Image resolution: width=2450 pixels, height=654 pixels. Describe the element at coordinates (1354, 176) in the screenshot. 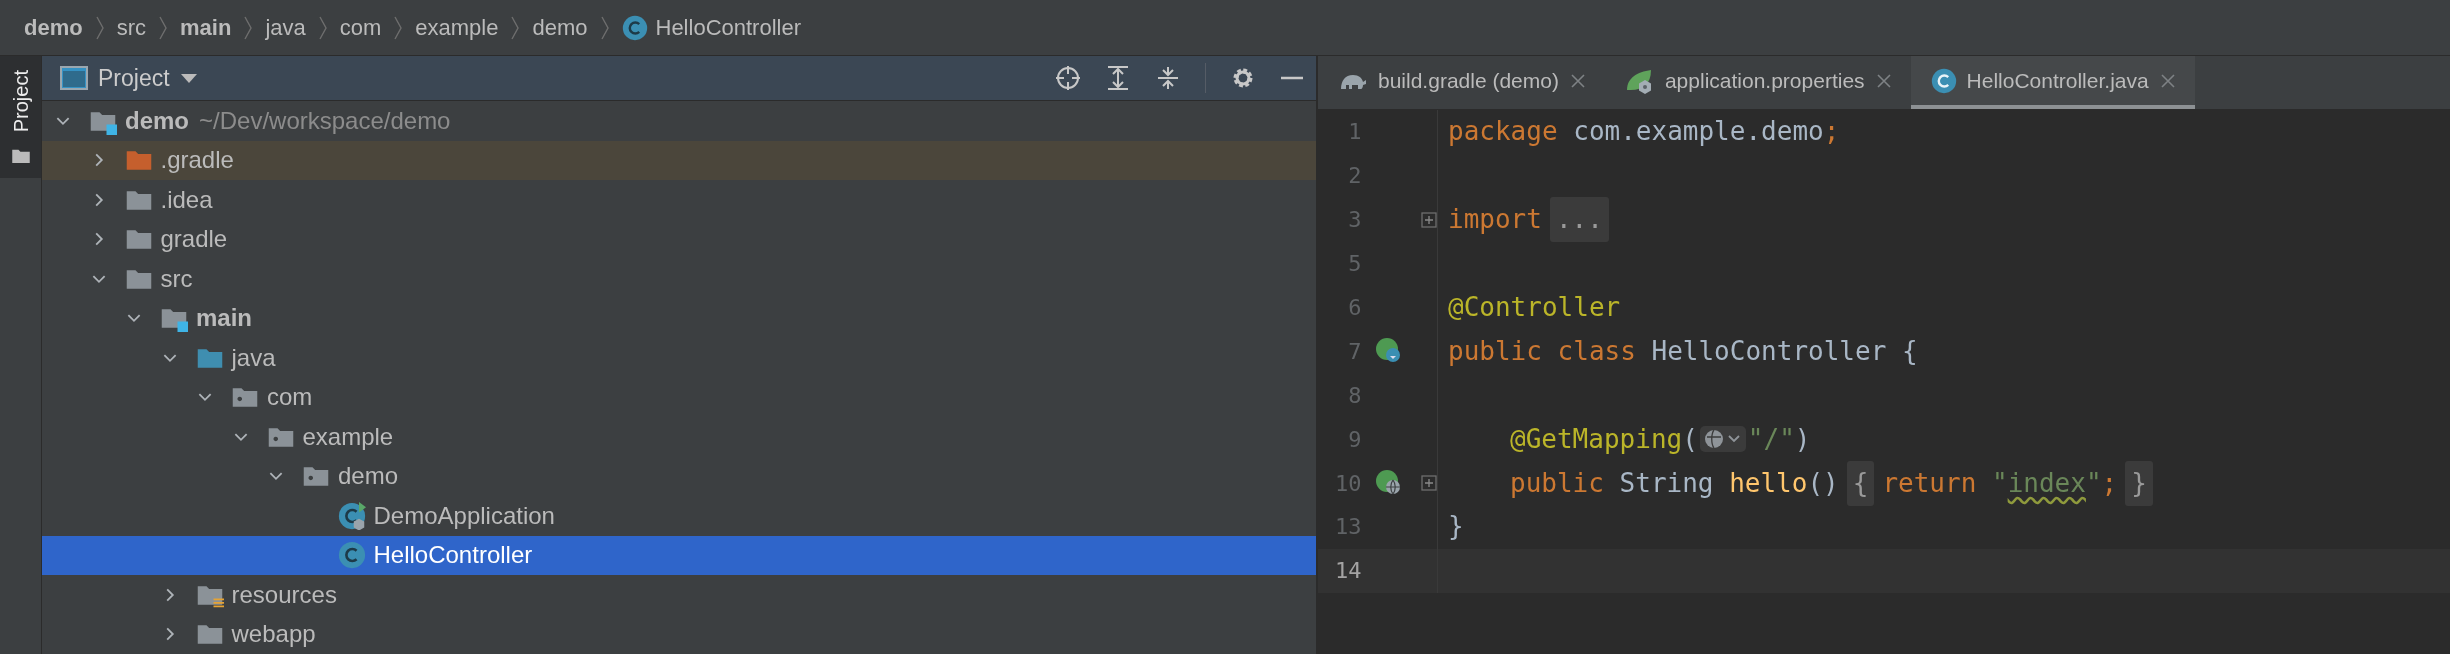

I see `line-number: 2` at that location.